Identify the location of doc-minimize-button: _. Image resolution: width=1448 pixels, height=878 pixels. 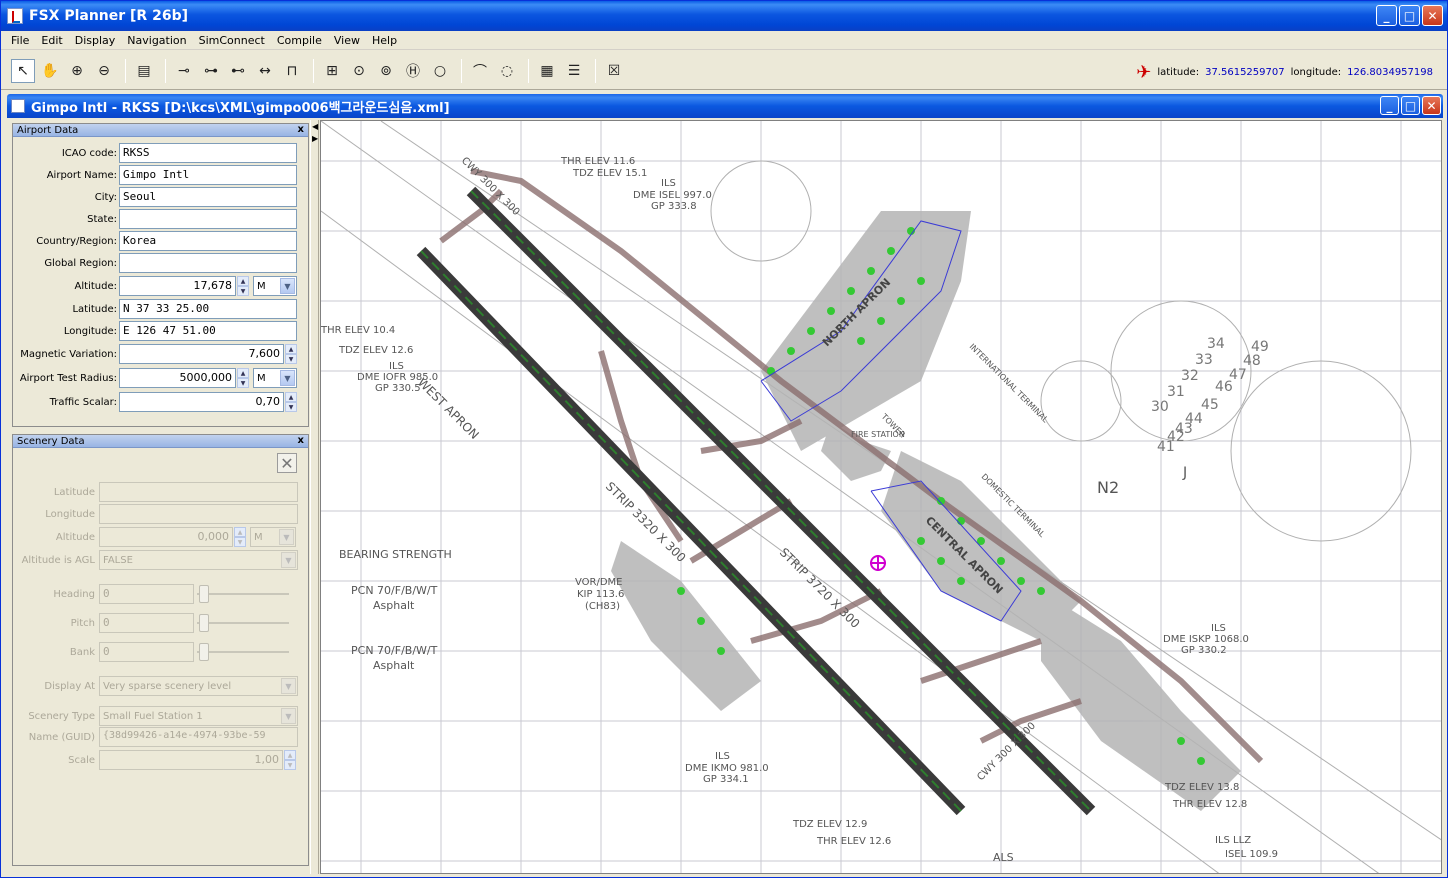
(1389, 105).